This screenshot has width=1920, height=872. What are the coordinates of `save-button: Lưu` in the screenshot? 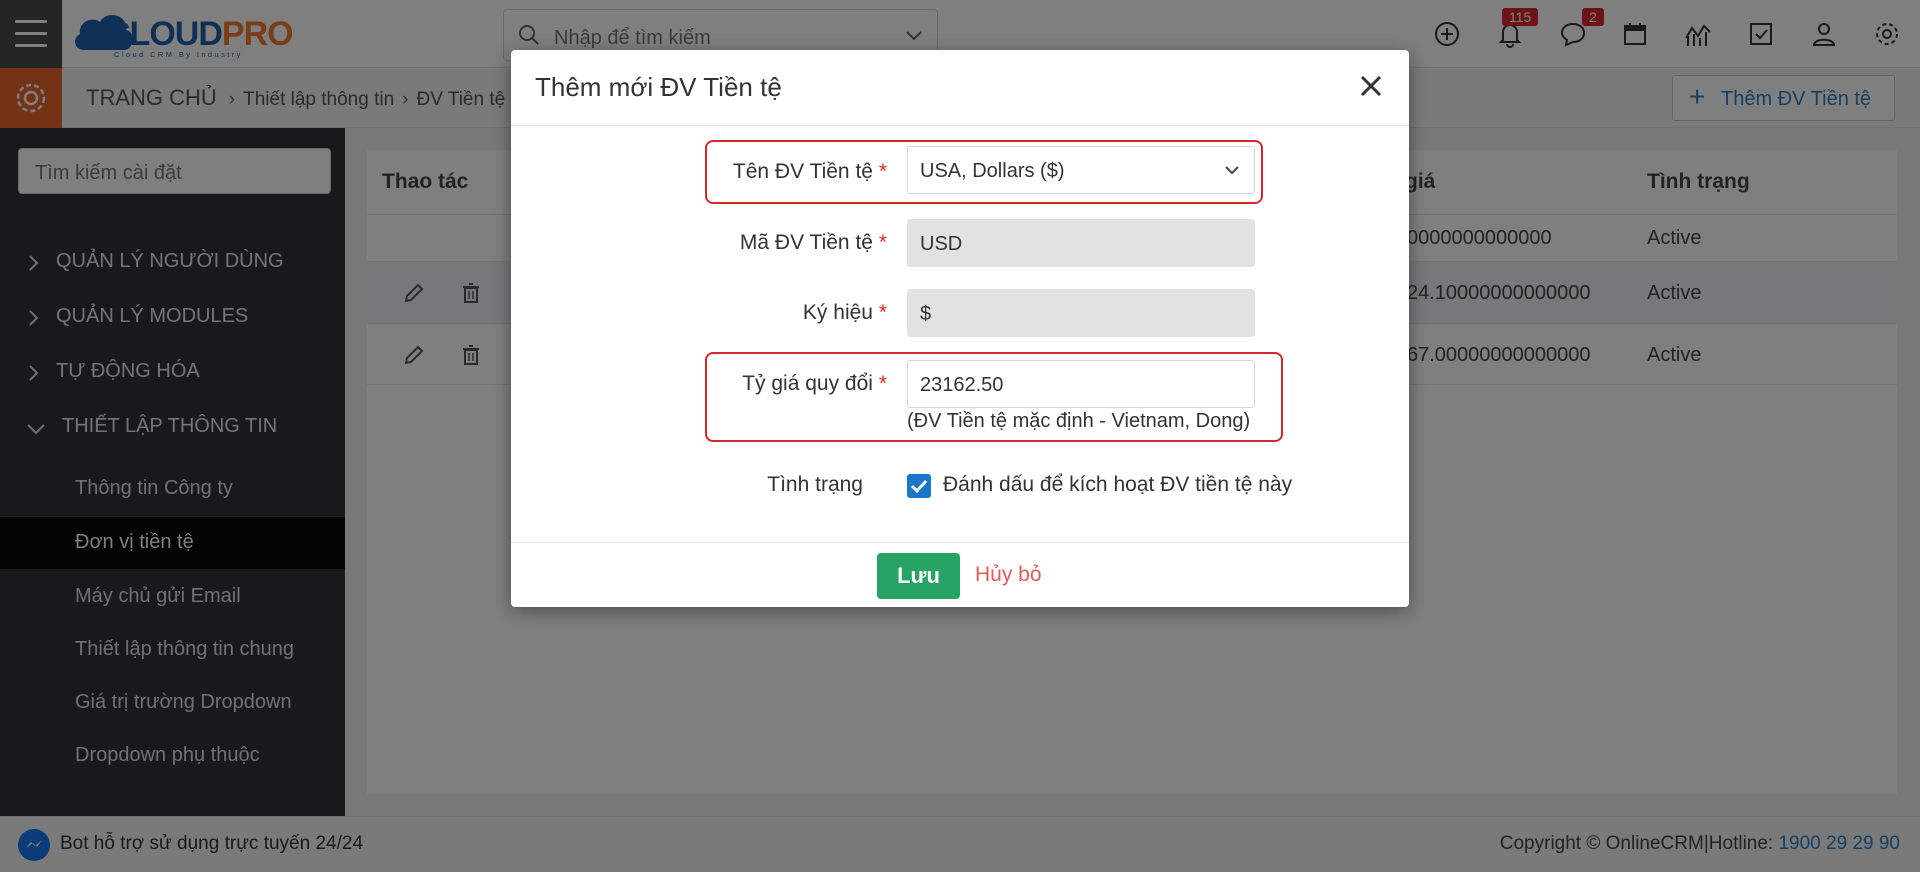 It's located at (918, 576).